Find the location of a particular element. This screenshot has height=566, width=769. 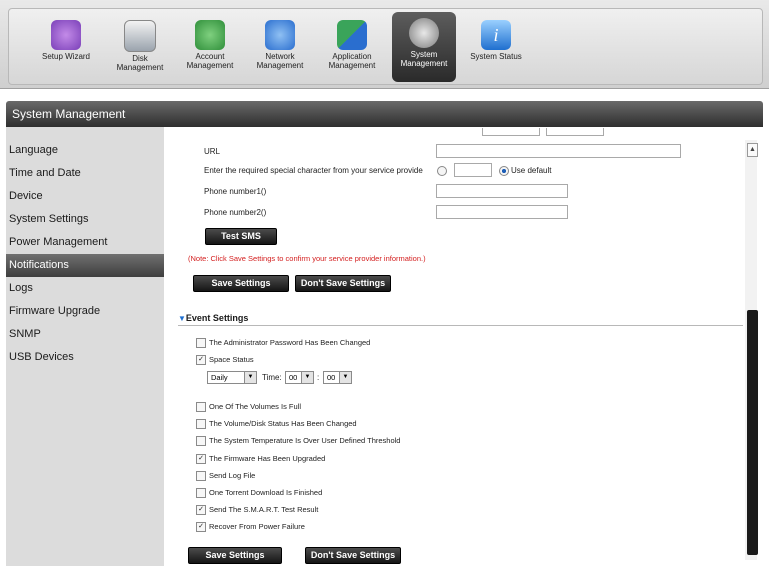

phone2-label: Phone number2() is located at coordinates (235, 212).